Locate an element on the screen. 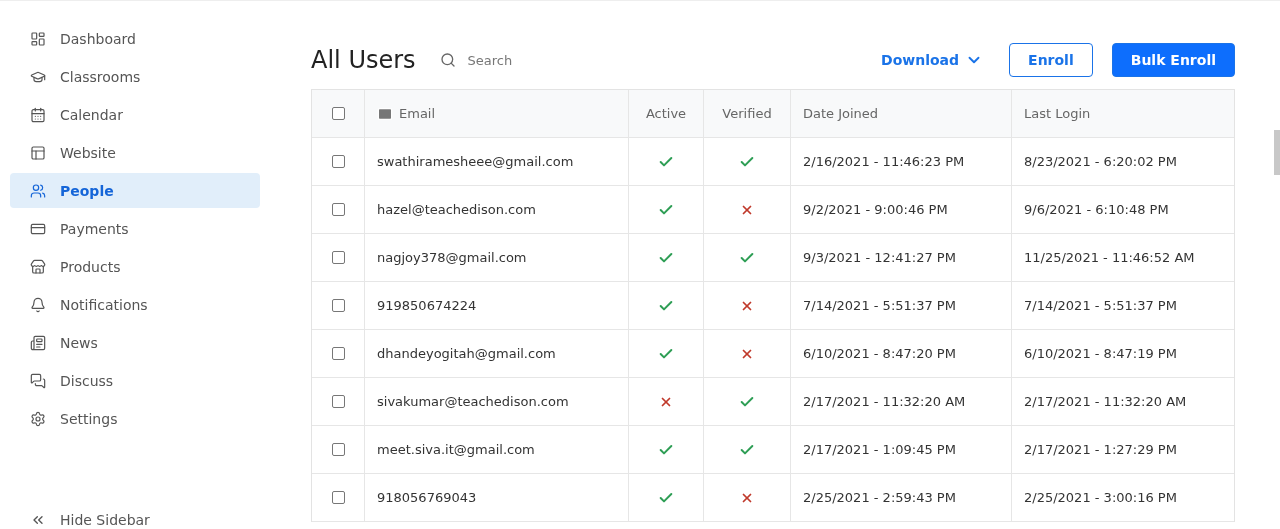 Image resolution: width=1280 pixels, height=529 pixels. store-icon is located at coordinates (38, 266).